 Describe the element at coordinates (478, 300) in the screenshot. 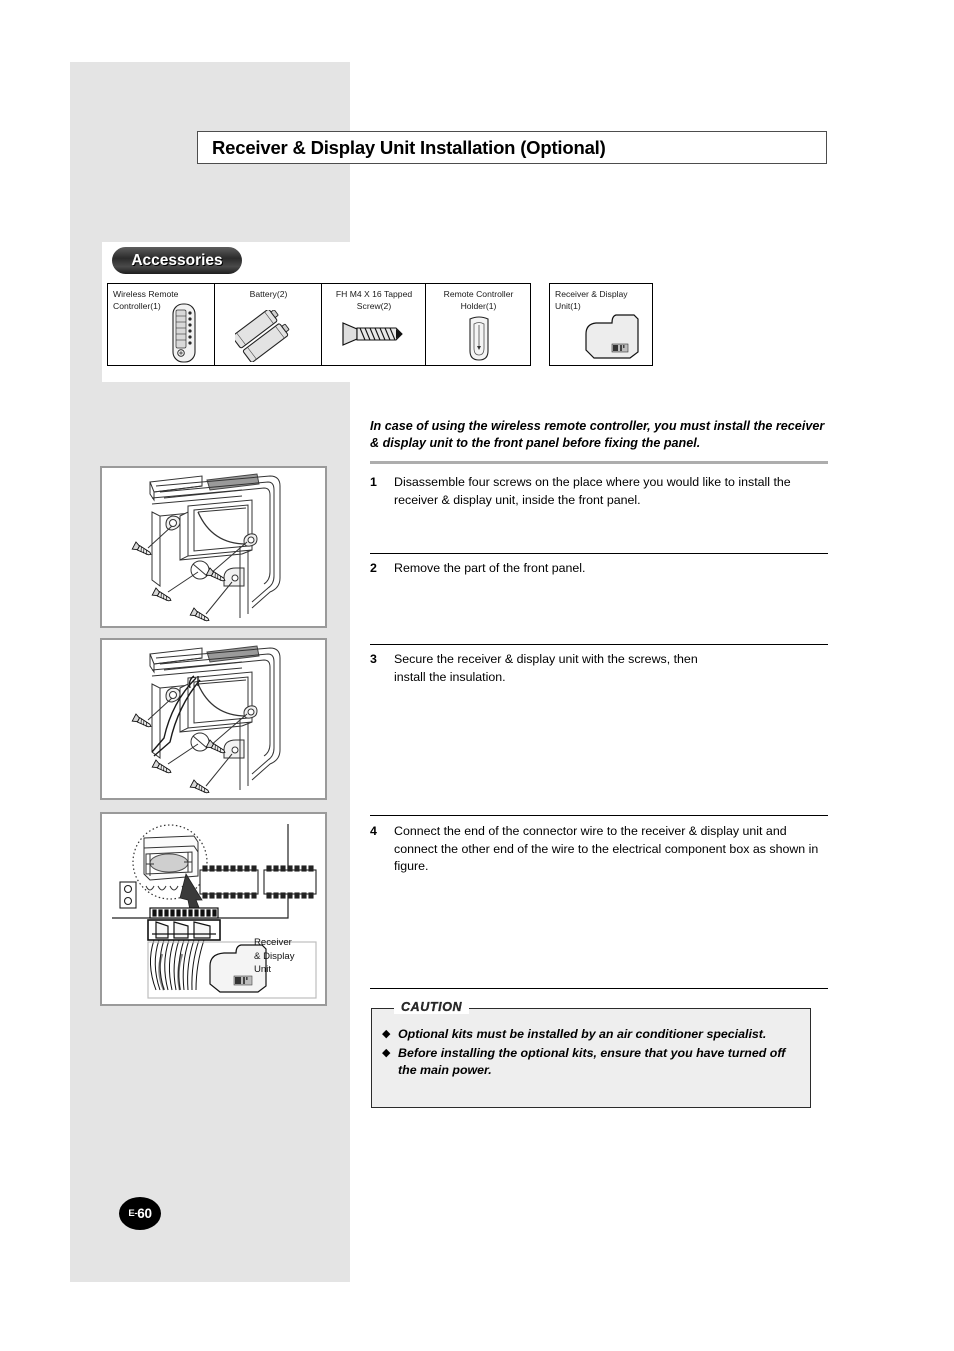

I see `accessory-label: Remote Controller Holder(1)` at that location.